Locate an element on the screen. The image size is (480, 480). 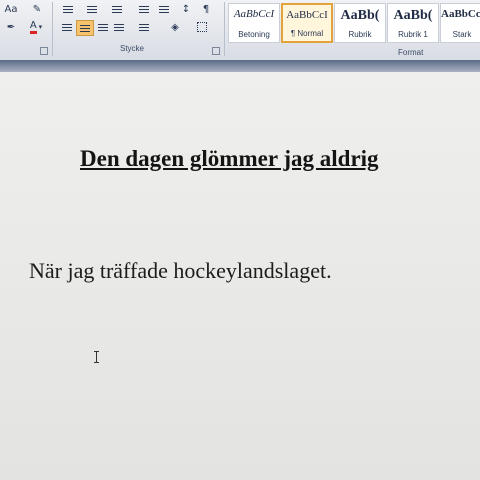
clear-format-icon: ✎ is located at coordinates (37, 9).